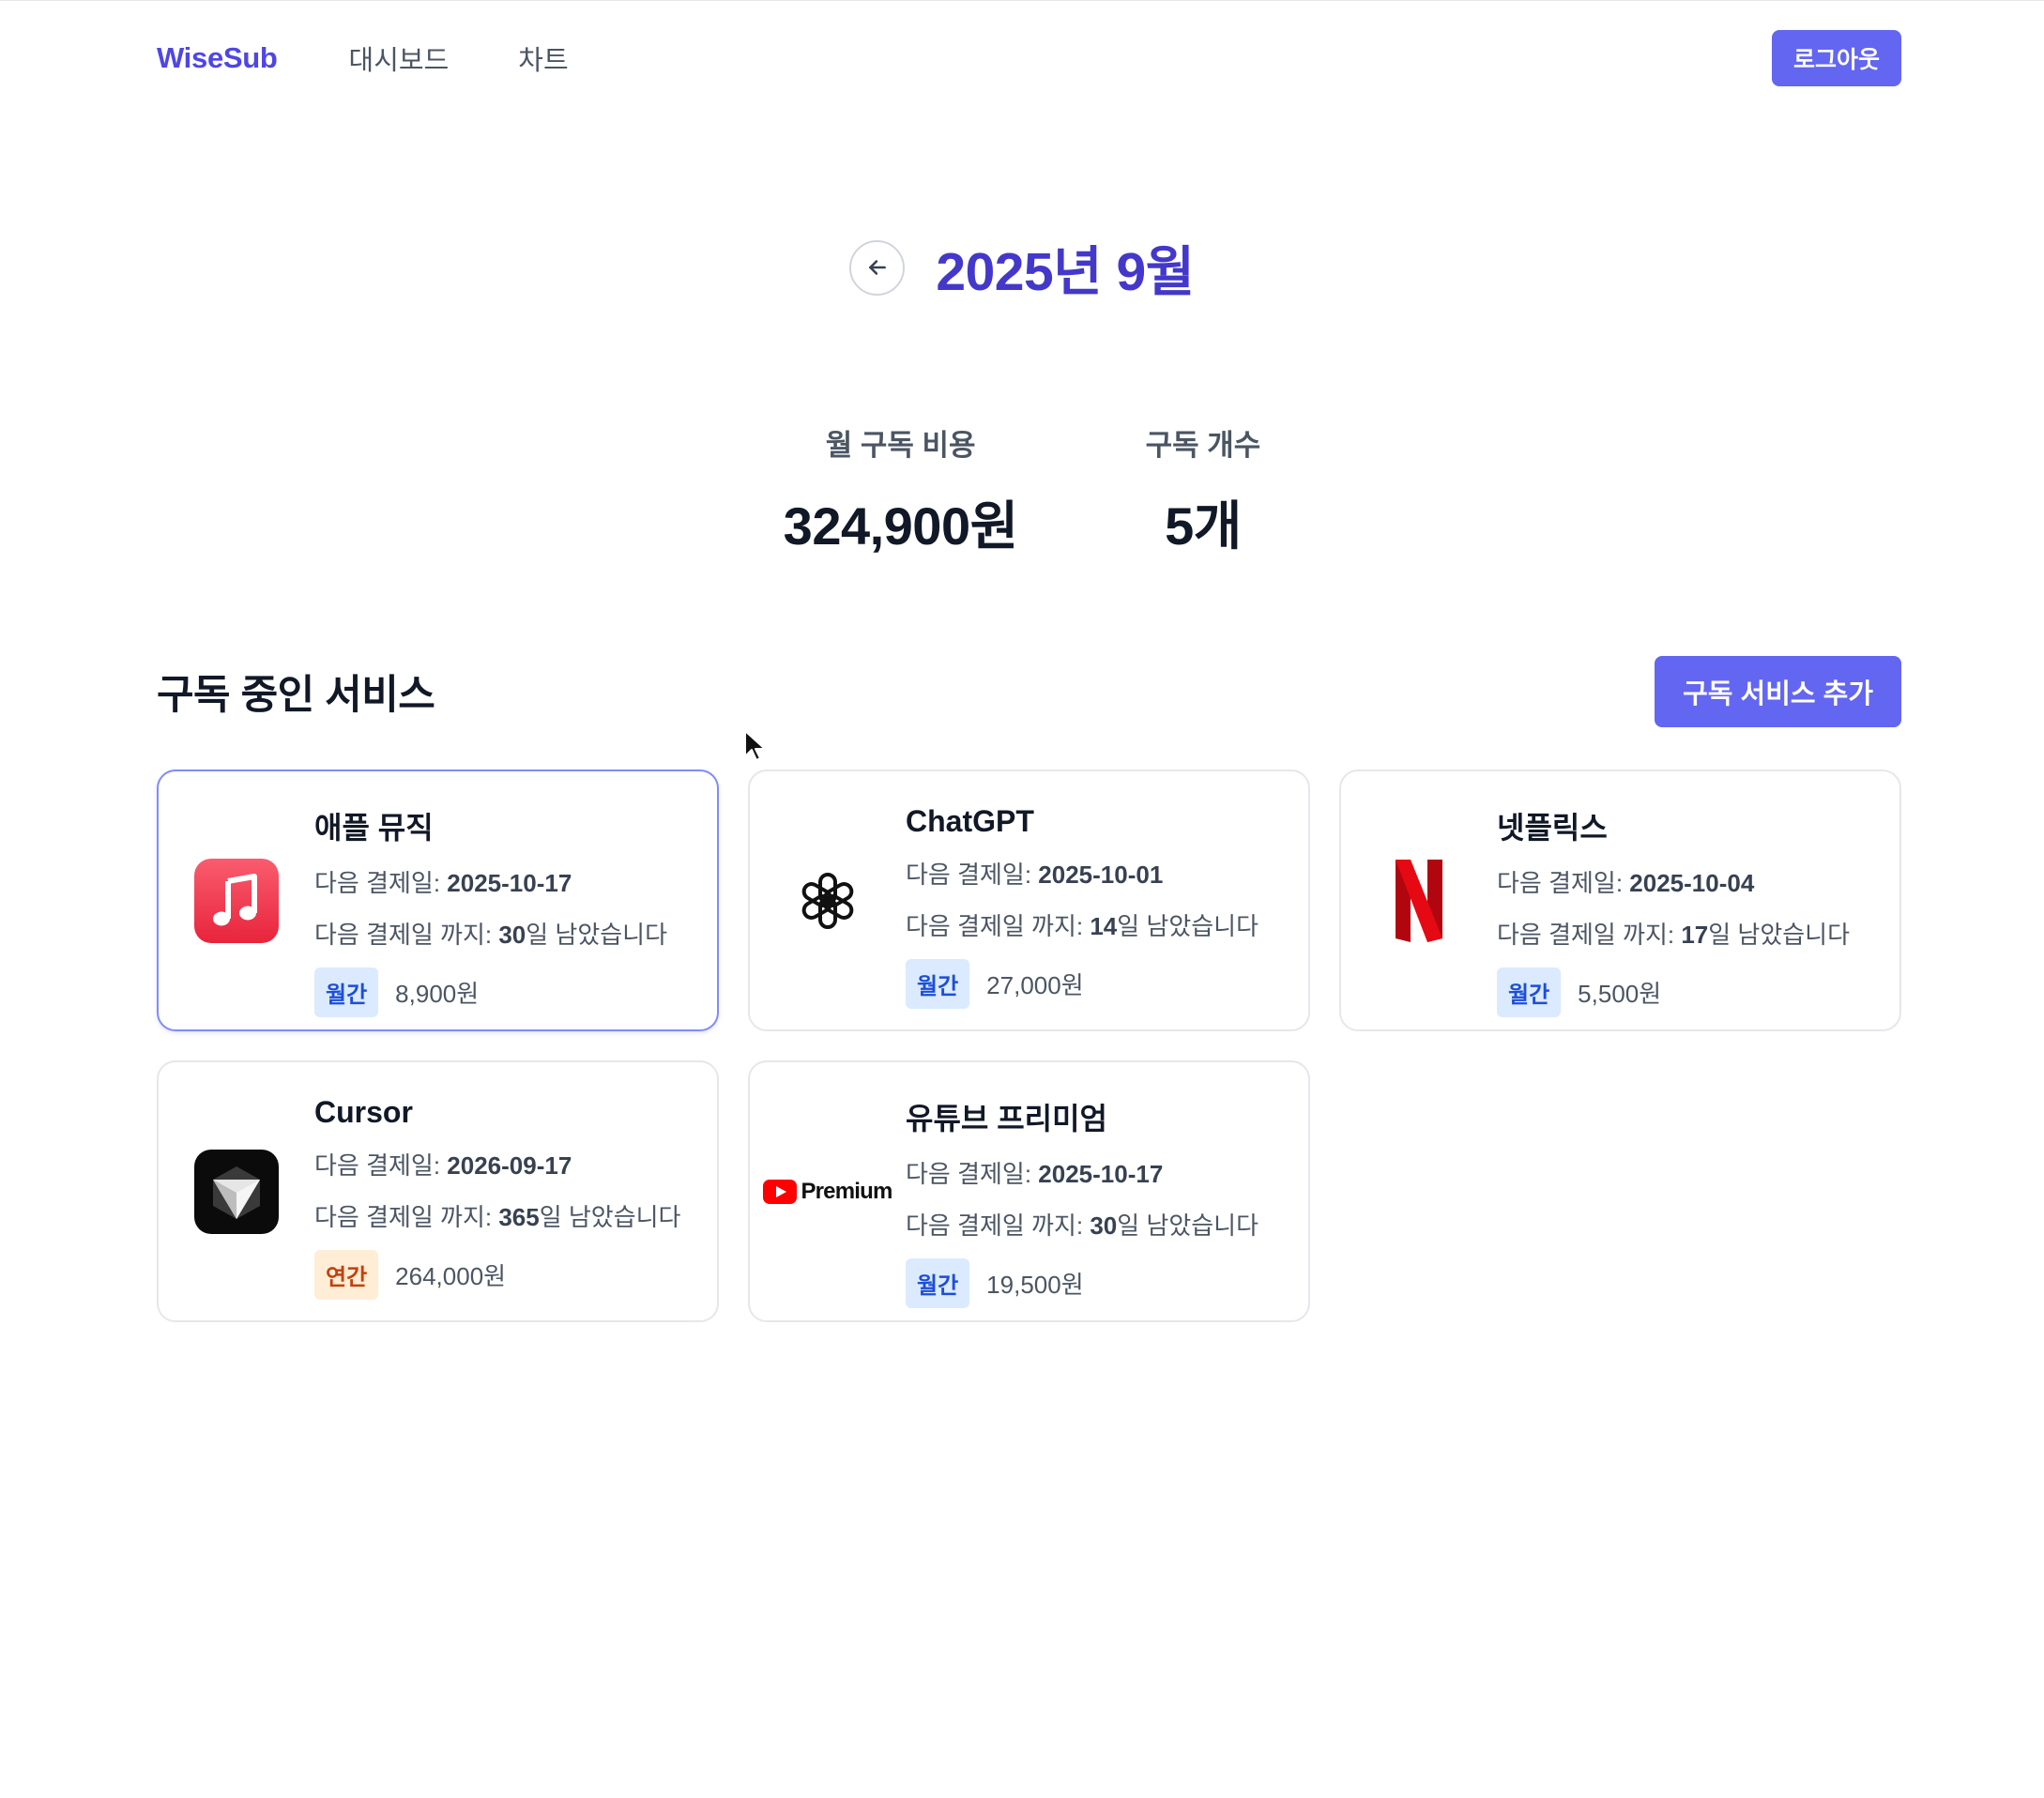 The image size is (2044, 1798). Describe the element at coordinates (1778, 692) in the screenshot. I see `add-subscription-button: 구독 서비스 추가` at that location.